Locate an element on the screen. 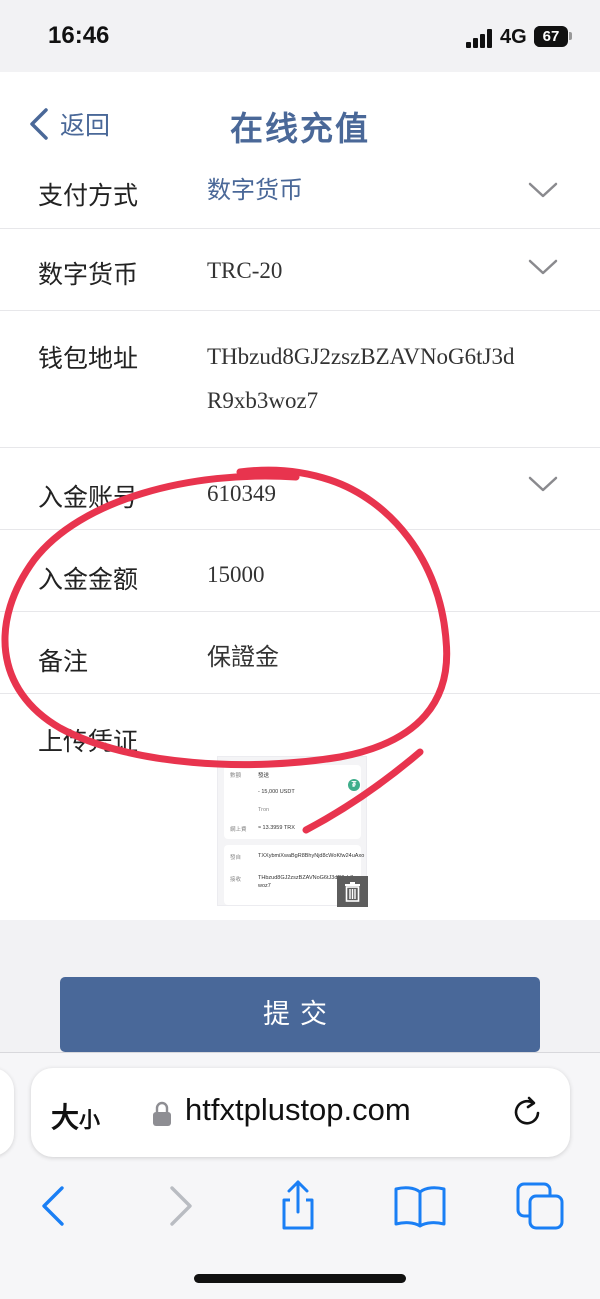 This screenshot has width=600, height=1299. thumb-from-label: 發自 is located at coordinates (236, 858).